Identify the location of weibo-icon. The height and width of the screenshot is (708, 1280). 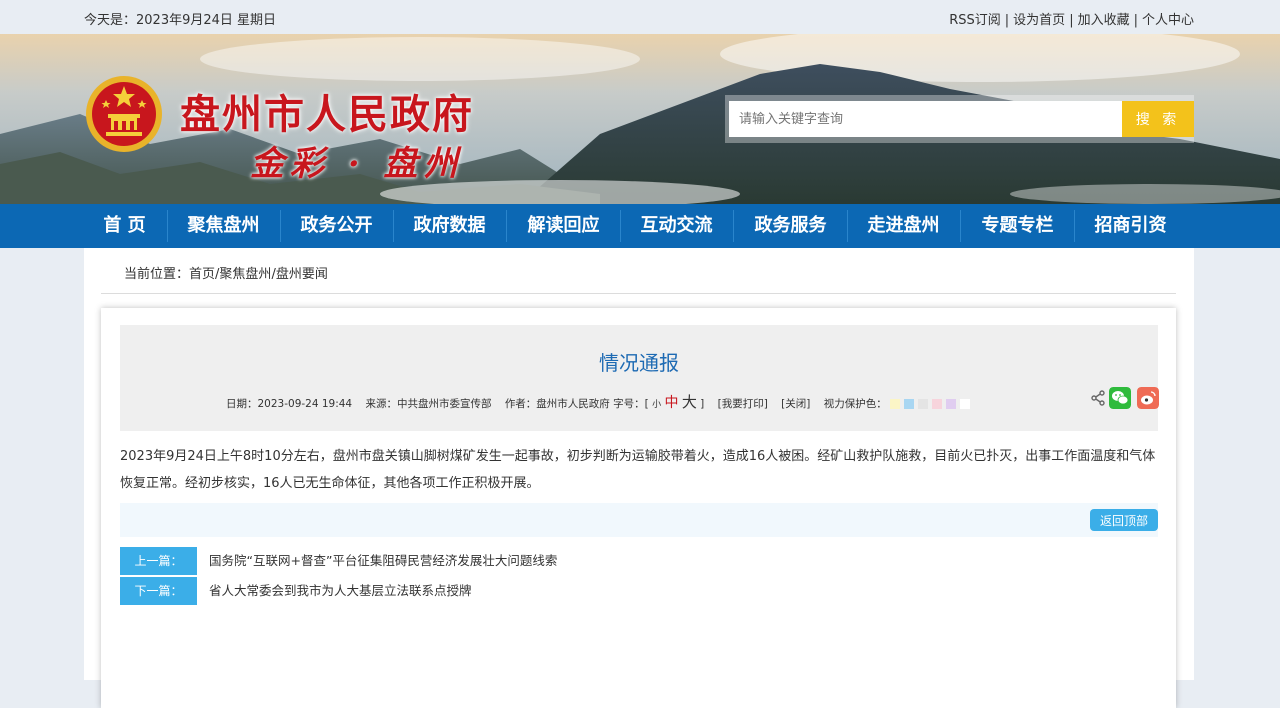
(1148, 398).